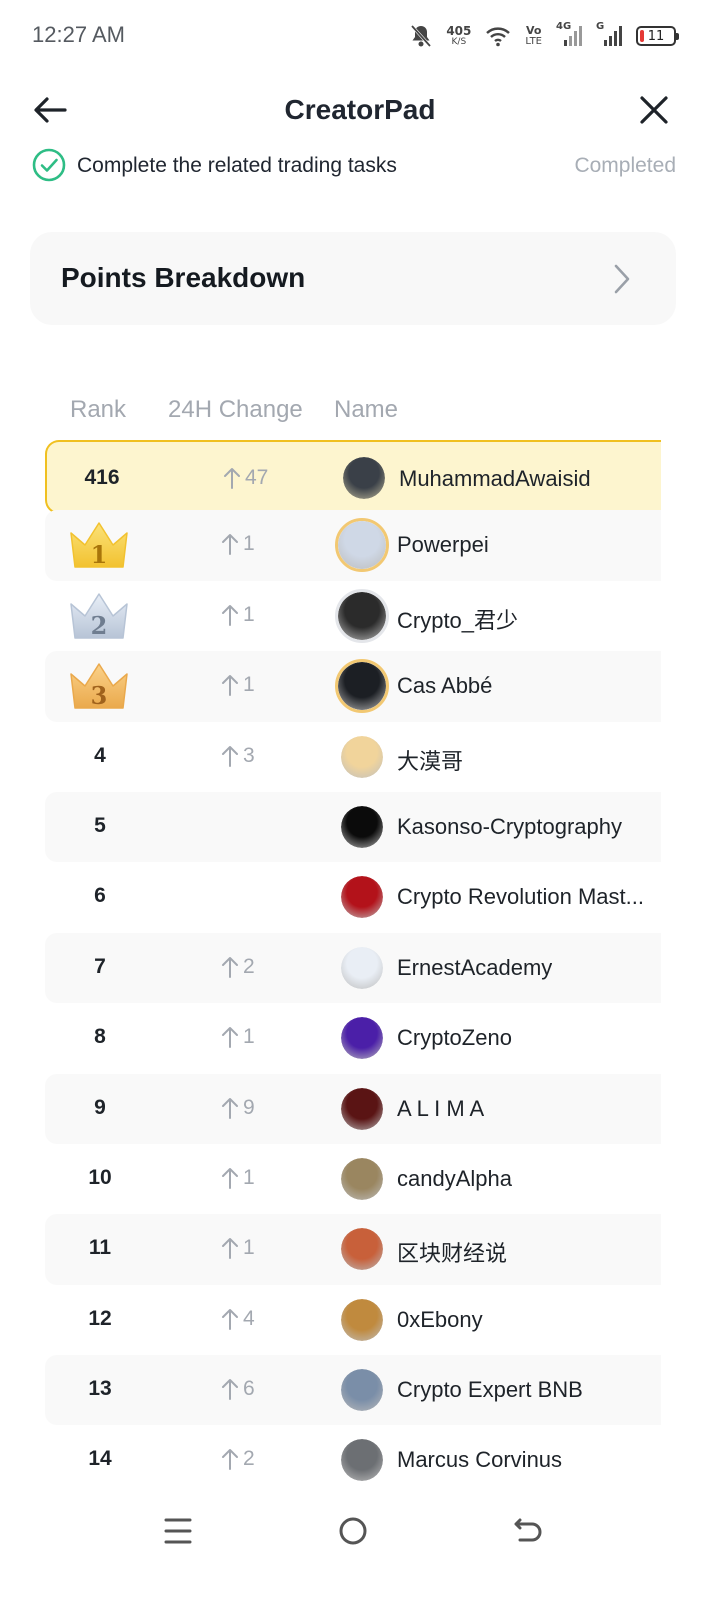  Describe the element at coordinates (99, 686) in the screenshot. I see `crown-bronze-icon: 3` at that location.